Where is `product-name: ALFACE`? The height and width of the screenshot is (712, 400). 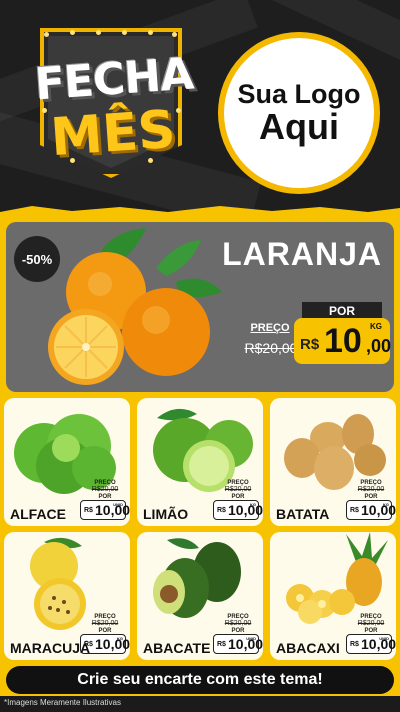 product-name: ALFACE is located at coordinates (38, 514).